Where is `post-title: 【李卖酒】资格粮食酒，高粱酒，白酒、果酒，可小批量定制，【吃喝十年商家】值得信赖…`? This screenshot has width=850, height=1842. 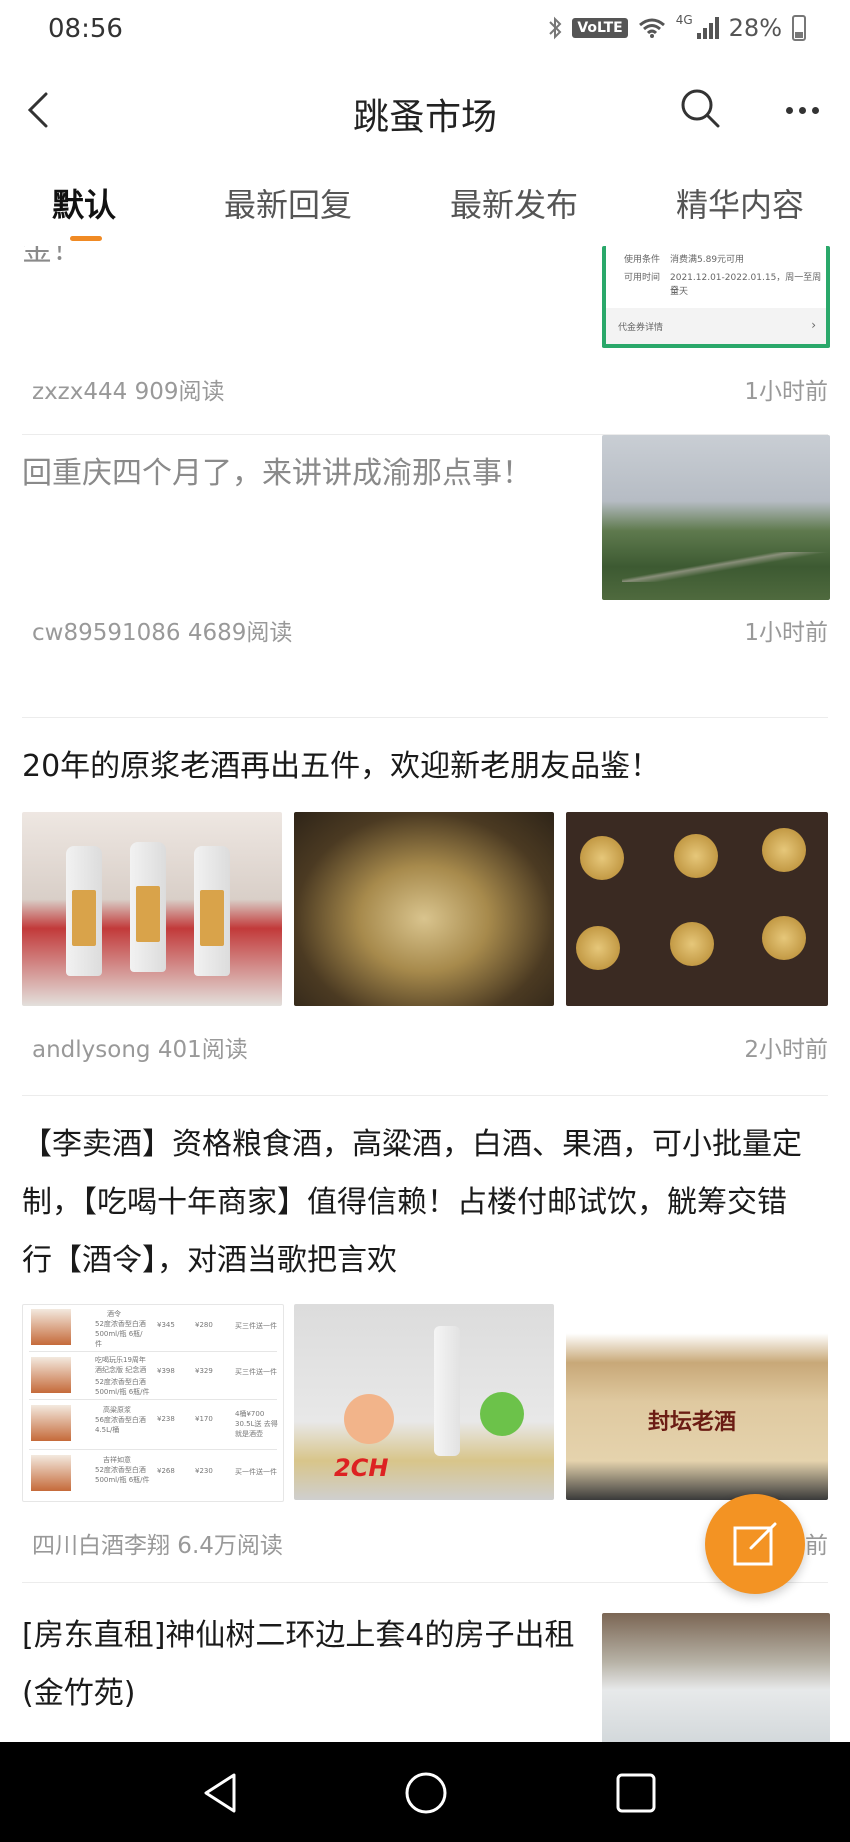 post-title: 【李卖酒】资格粮食酒，高粱酒，白酒、果酒，可小批量定制，【吃喝十年商家】值得信赖… is located at coordinates (412, 1202).